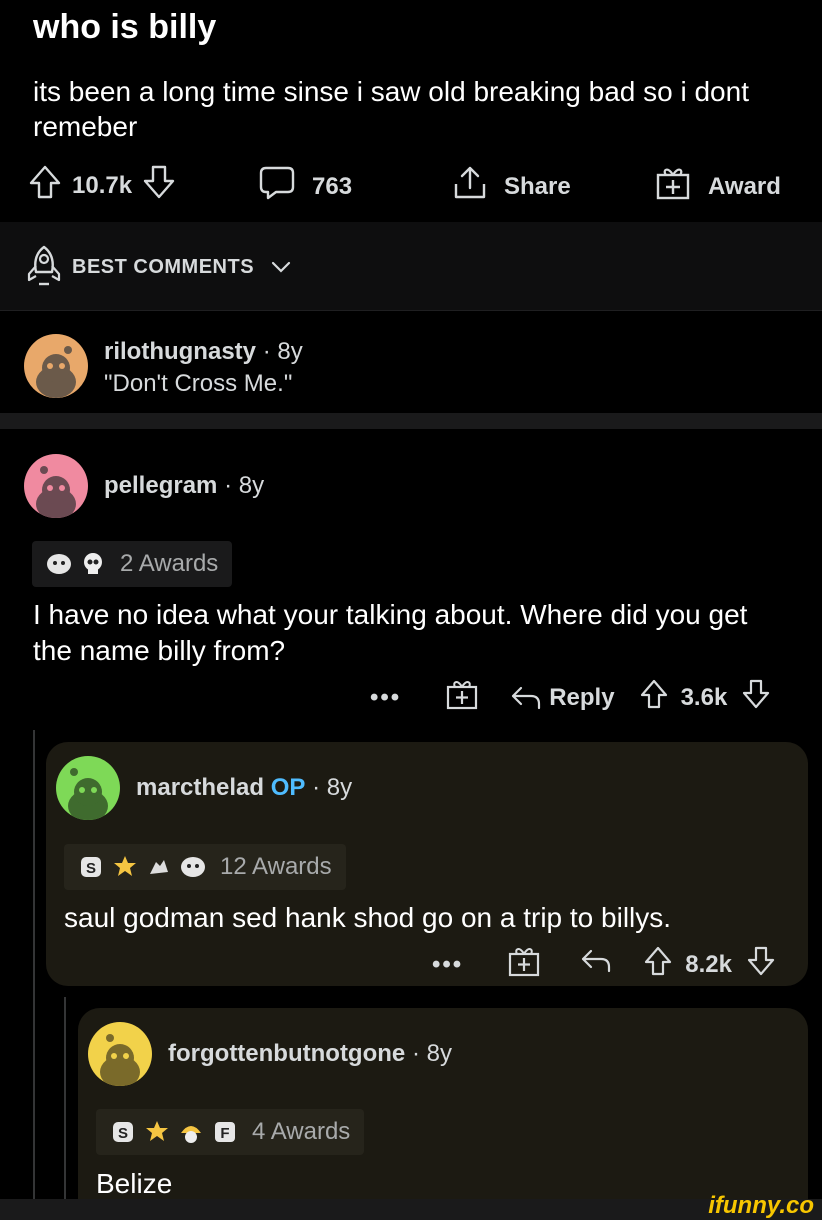  Describe the element at coordinates (708, 964) in the screenshot. I see `vote-count: 8.2k` at that location.